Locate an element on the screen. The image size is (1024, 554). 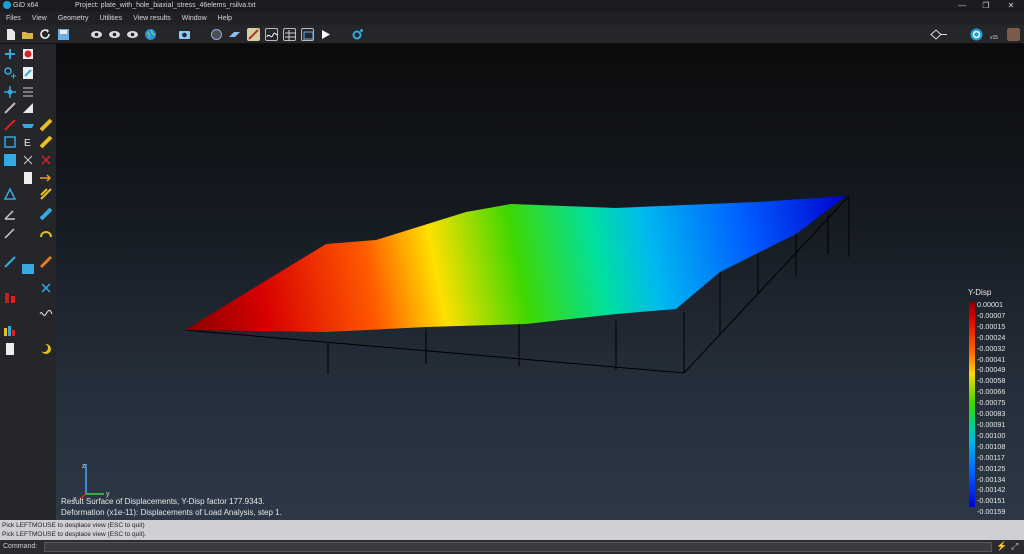
preprocess-switch-icon is located at coordinates (939, 34).